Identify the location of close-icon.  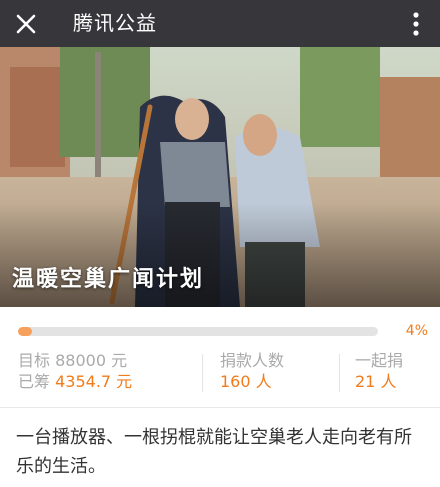
(26, 24).